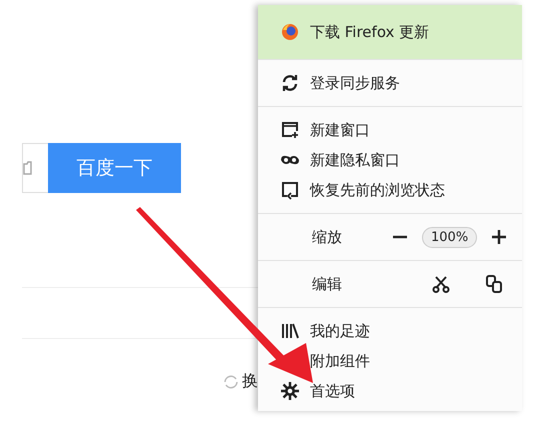  I want to click on menu-item: 我的足迹, so click(390, 331).